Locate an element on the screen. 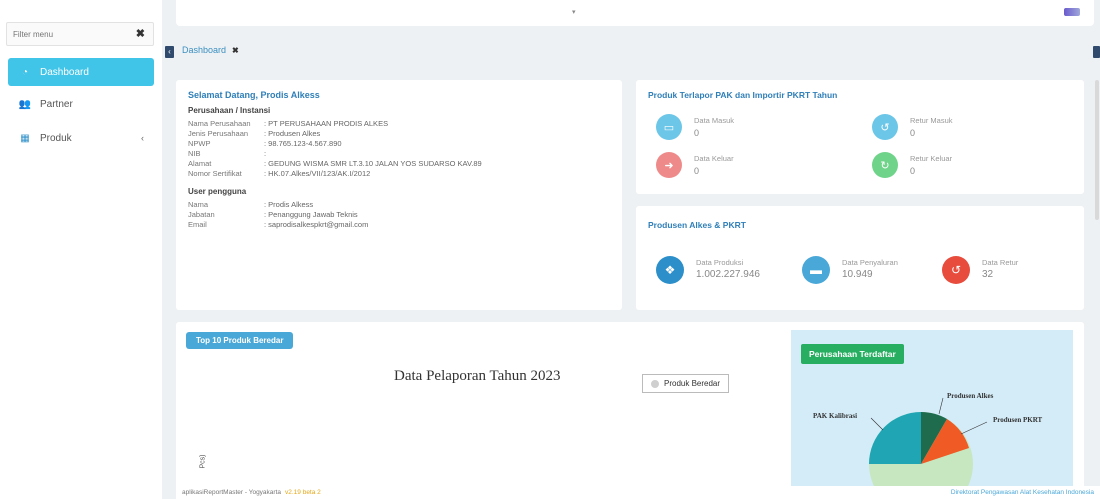 This screenshot has height=499, width=1100. row-key: Nomor Sertifikat is located at coordinates (215, 173).